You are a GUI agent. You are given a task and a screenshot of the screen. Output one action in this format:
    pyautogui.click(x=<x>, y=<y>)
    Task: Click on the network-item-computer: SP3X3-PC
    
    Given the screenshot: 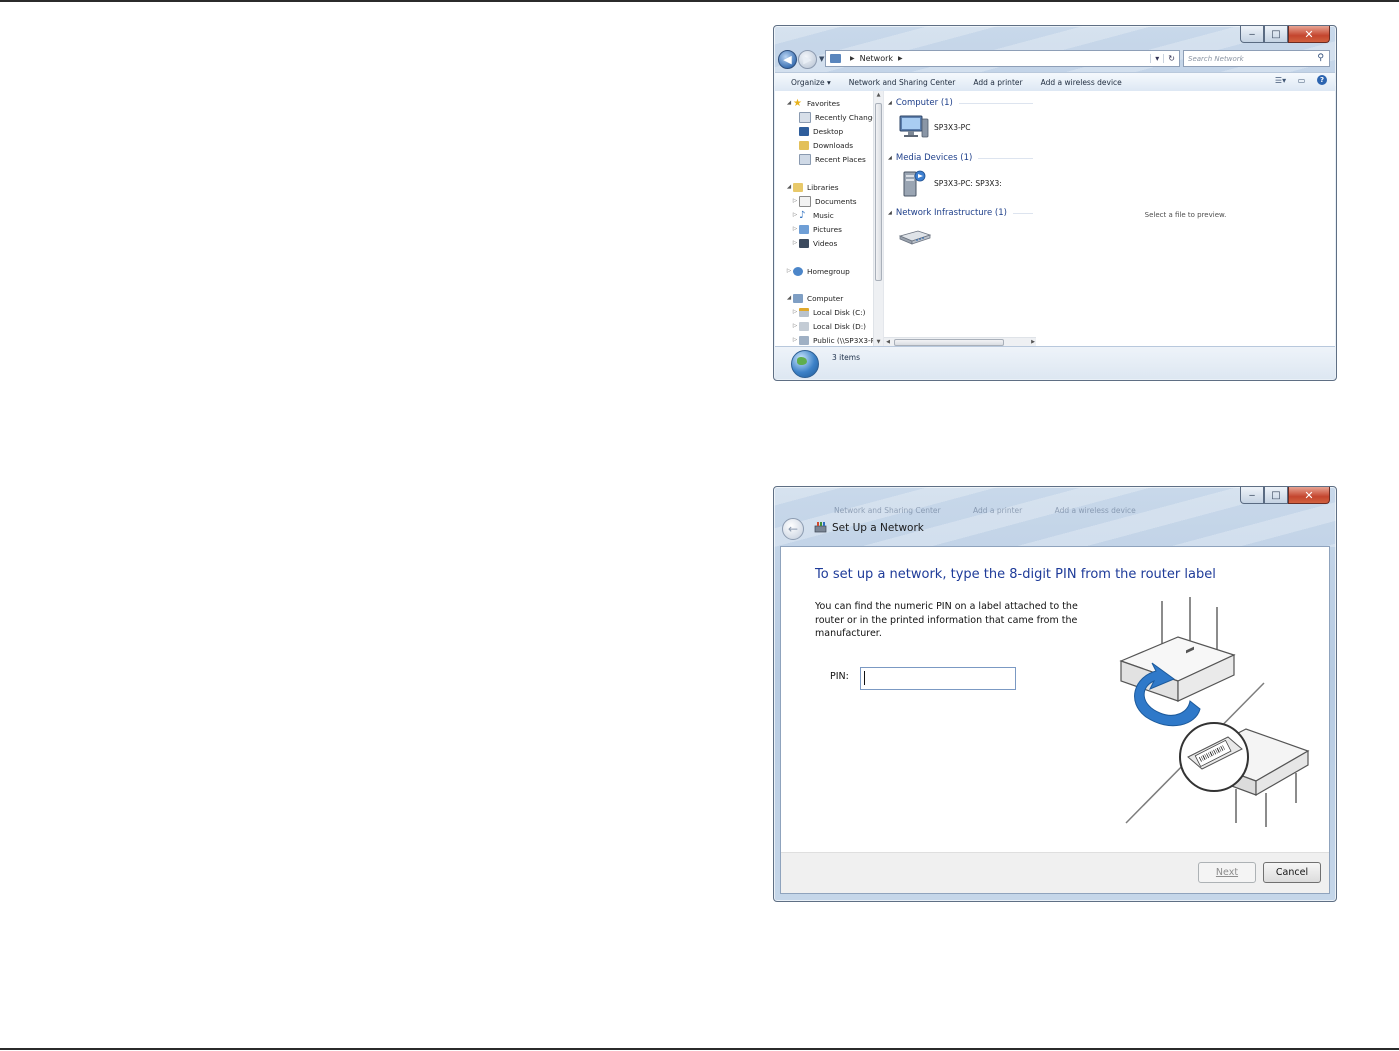 What is the action you would take?
    pyautogui.click(x=934, y=127)
    